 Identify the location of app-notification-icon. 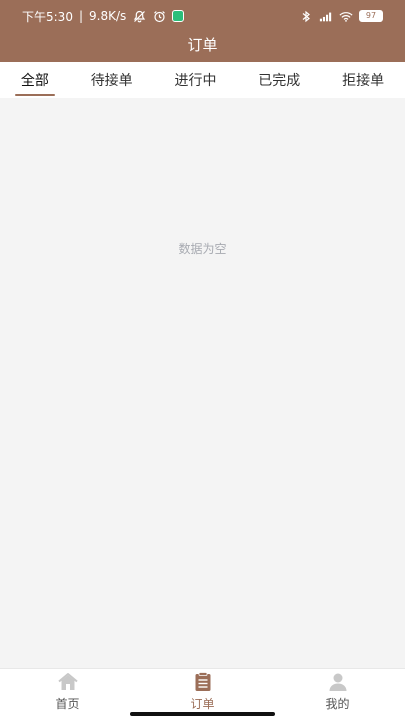
(178, 16).